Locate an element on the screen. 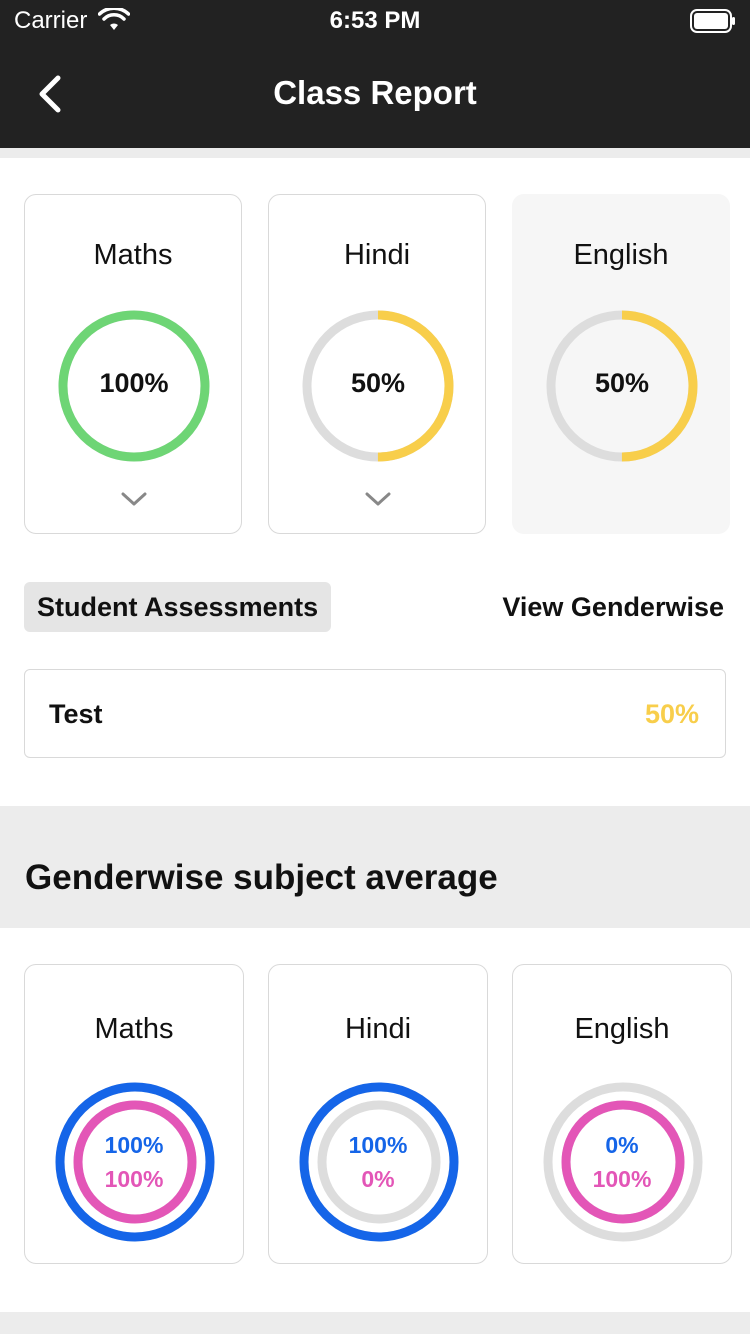  girls-track is located at coordinates (379, 1162).